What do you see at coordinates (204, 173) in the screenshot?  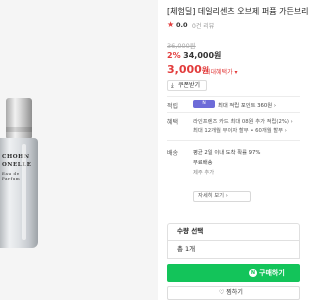 I see `delivery-extra: 제주 추가` at bounding box center [204, 173].